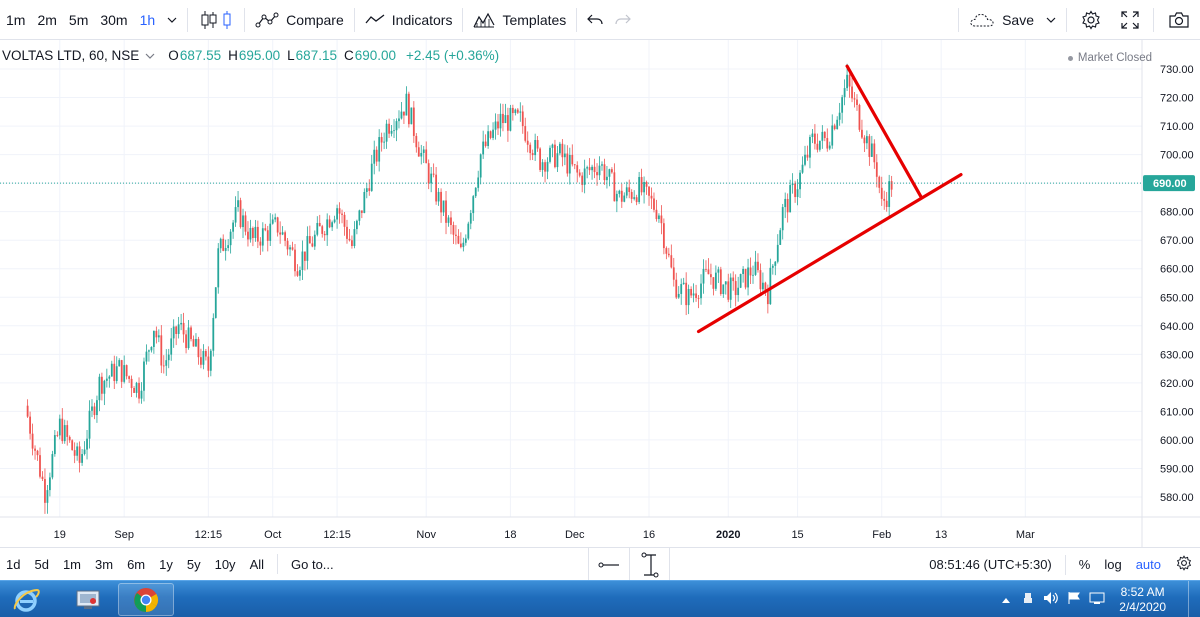  What do you see at coordinates (146, 599) in the screenshot?
I see `taskbar-app-chrome` at bounding box center [146, 599].